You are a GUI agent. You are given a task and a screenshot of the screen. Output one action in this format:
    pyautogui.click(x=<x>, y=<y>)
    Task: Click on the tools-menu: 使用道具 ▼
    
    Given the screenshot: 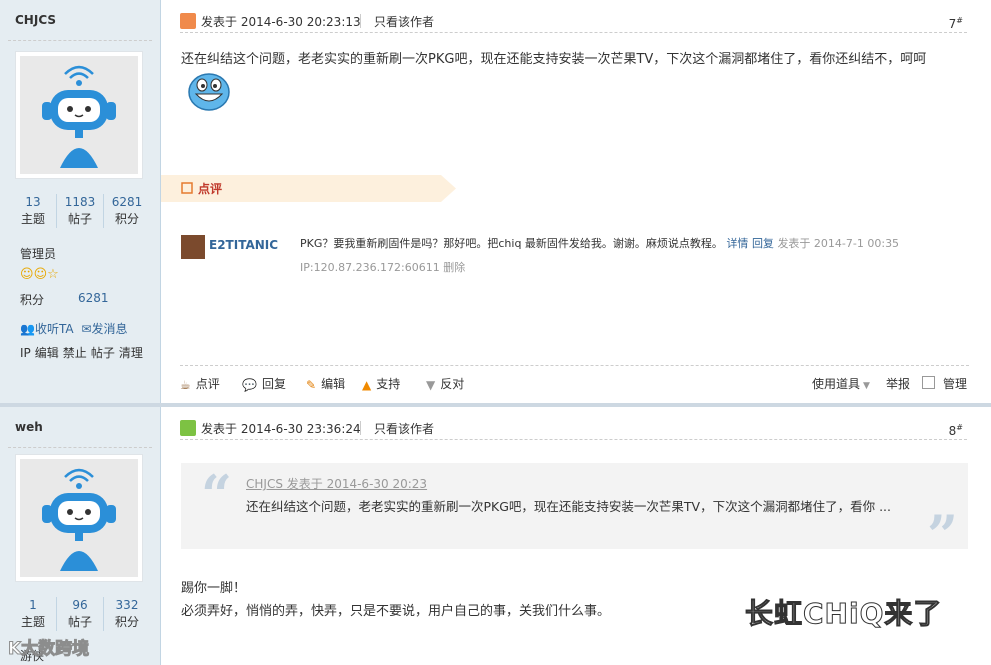 What is the action you would take?
    pyautogui.click(x=841, y=383)
    